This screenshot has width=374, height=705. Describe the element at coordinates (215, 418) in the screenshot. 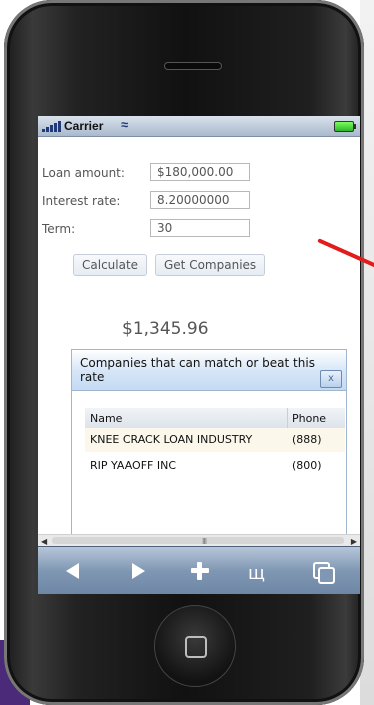

I see `table-header: Name Phone` at that location.